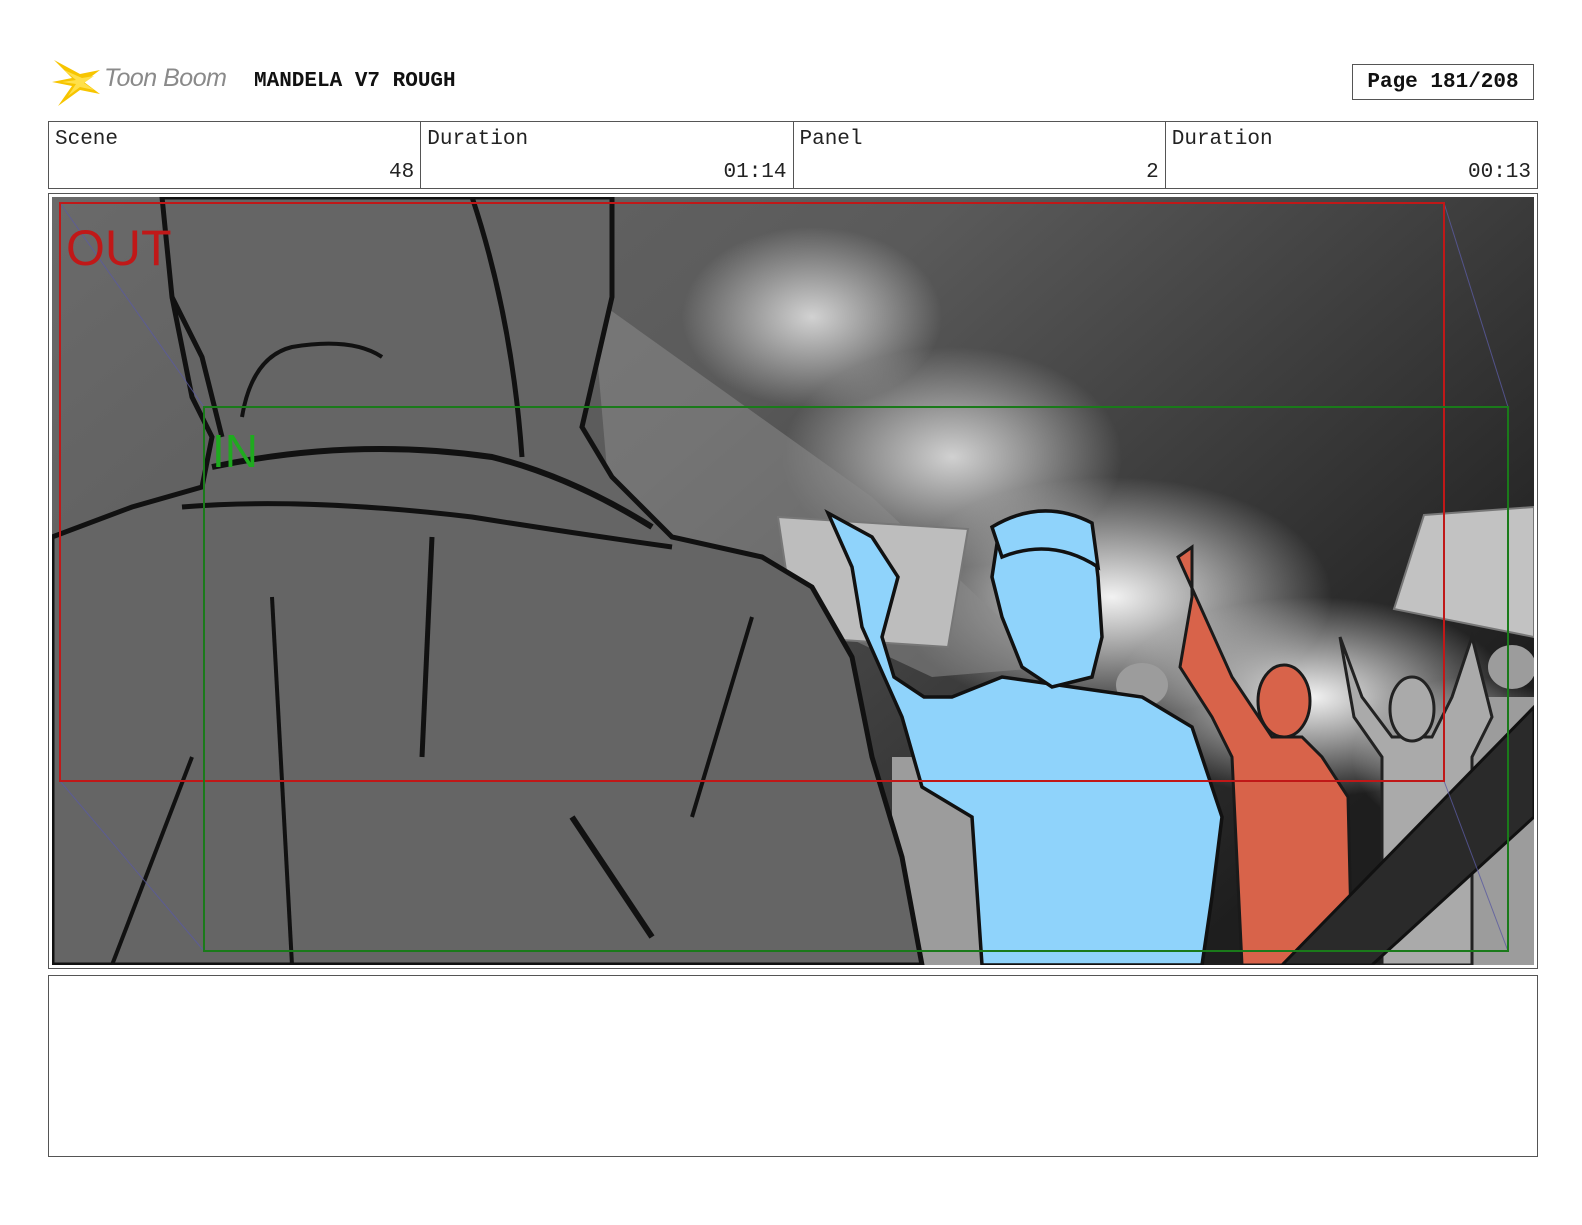  I want to click on scene-label: Scene, so click(87, 139).